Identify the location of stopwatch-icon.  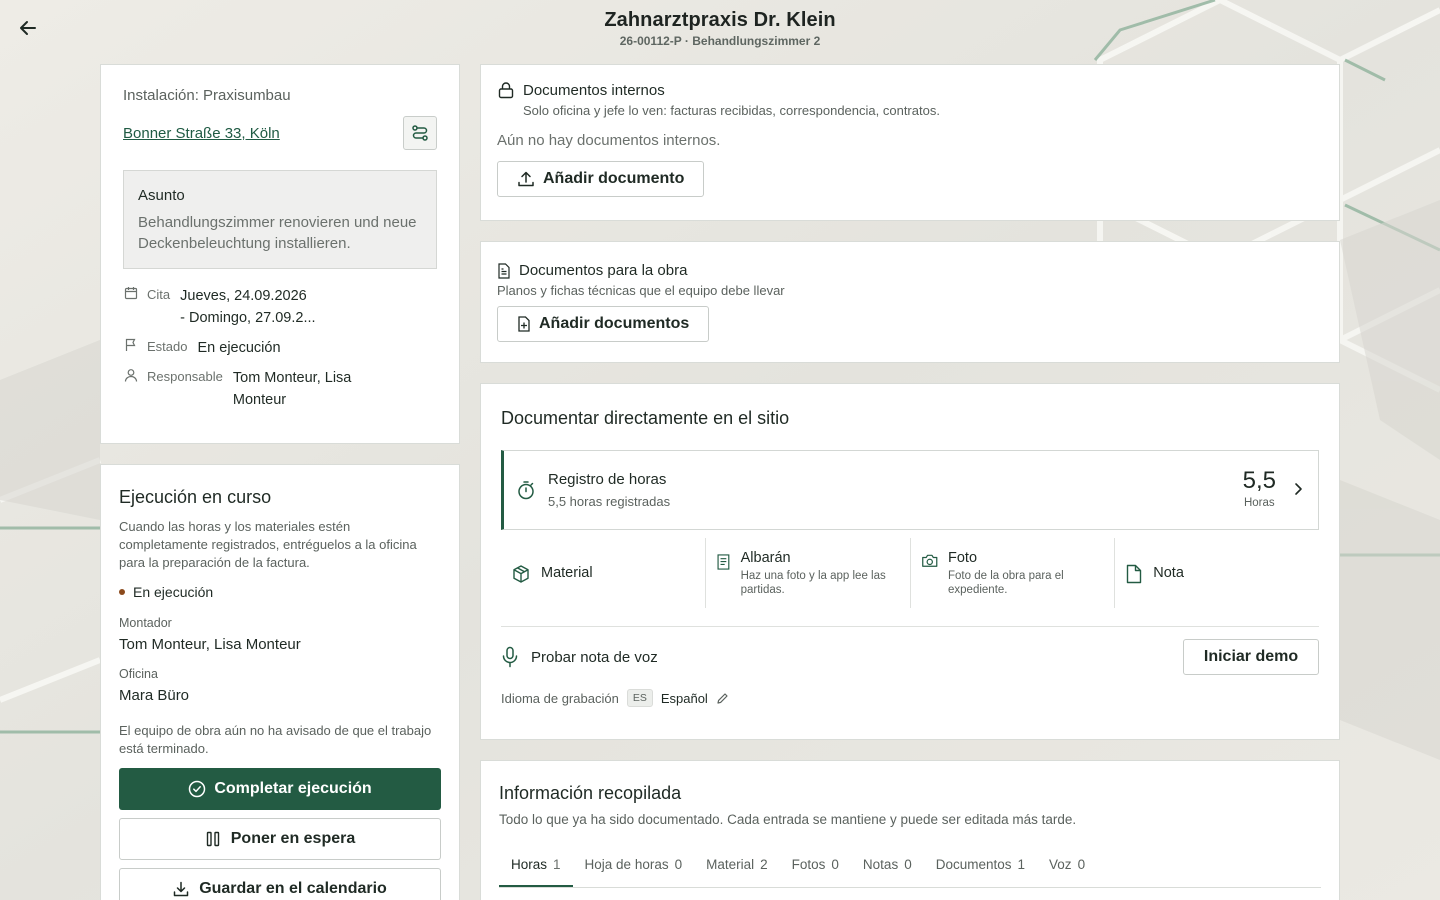
(526, 490).